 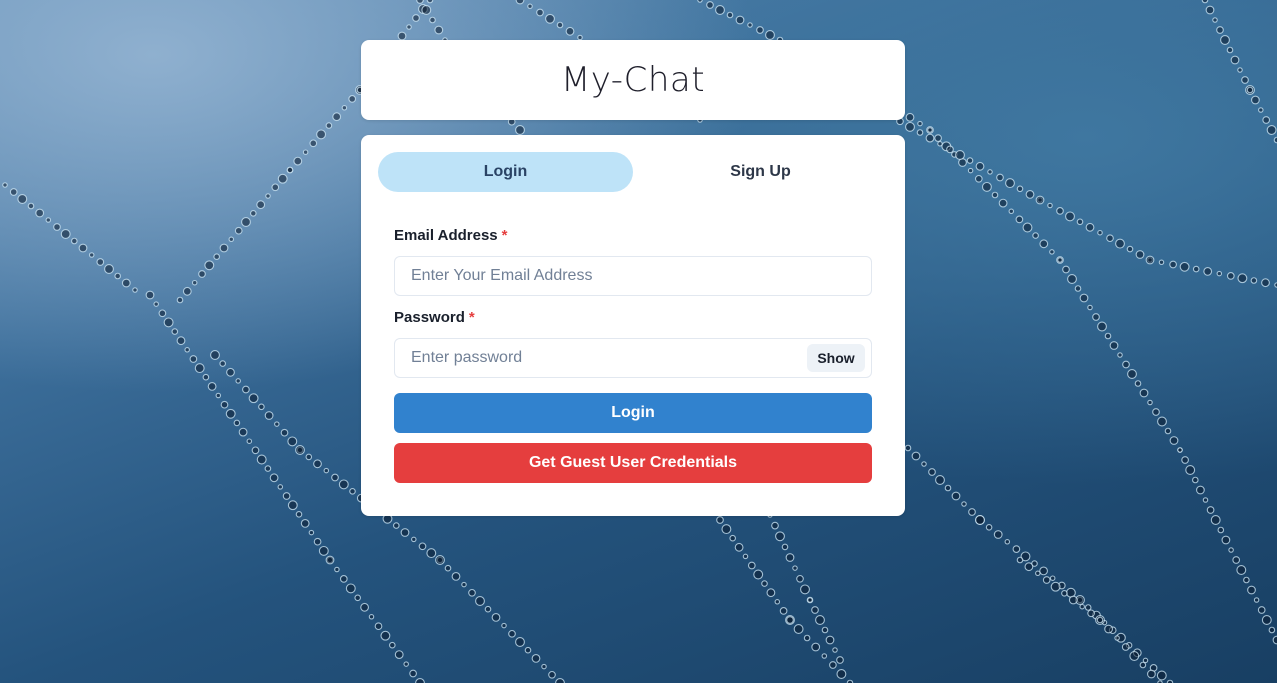 What do you see at coordinates (633, 413) in the screenshot?
I see `login-button: Login` at bounding box center [633, 413].